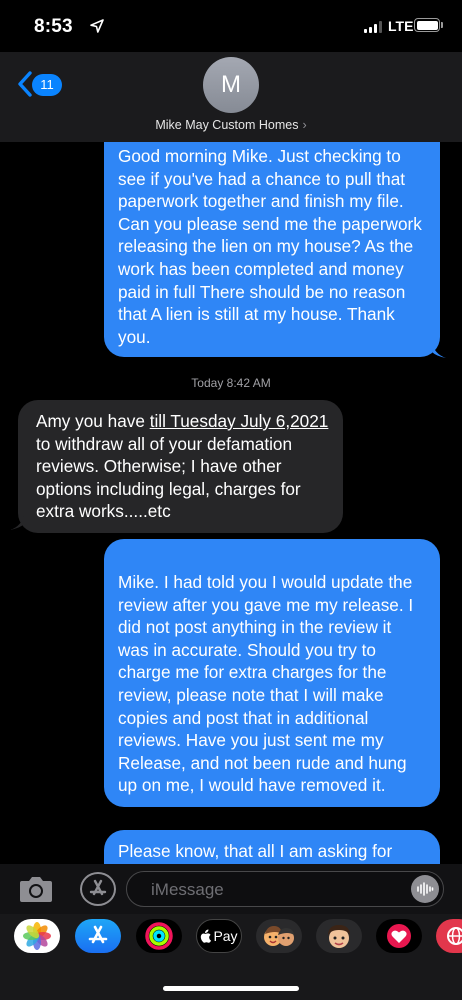 Image resolution: width=462 pixels, height=1000 pixels. What do you see at coordinates (231, 988) in the screenshot?
I see `home-indicator` at bounding box center [231, 988].